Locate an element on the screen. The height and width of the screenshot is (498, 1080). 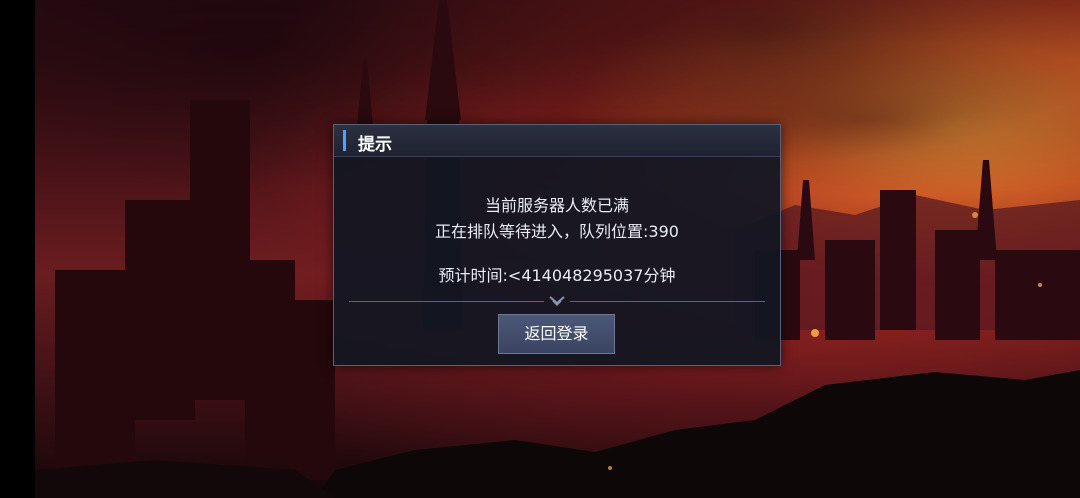
divider-right is located at coordinates (667, 301).